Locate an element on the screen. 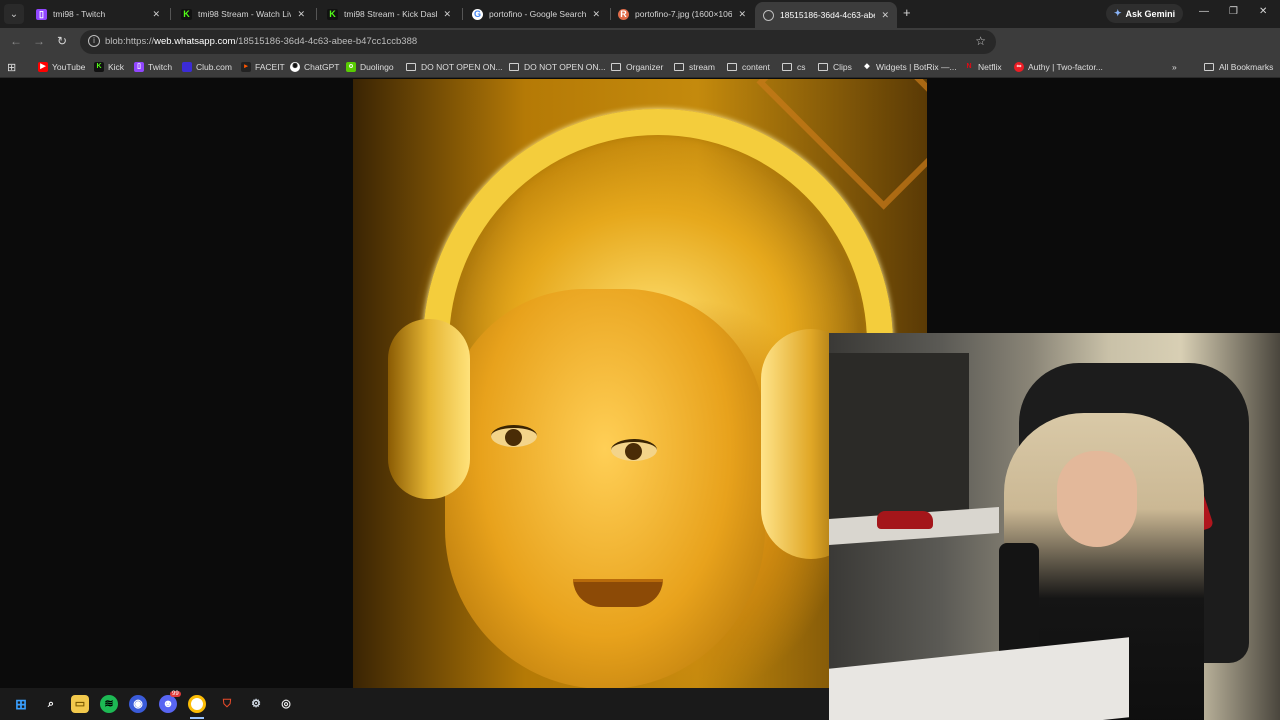 This screenshot has width=1280, height=720. bookmark-folder-cs: cs is located at coordinates (794, 67).